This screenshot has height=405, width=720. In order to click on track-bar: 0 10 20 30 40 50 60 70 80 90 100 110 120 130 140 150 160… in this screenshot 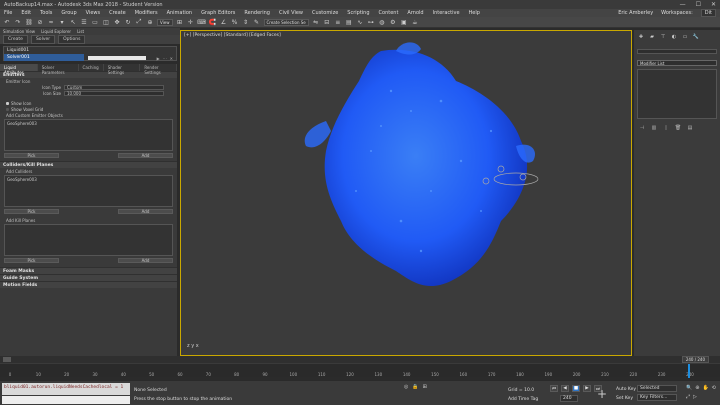, I will do `click(360, 370)`.